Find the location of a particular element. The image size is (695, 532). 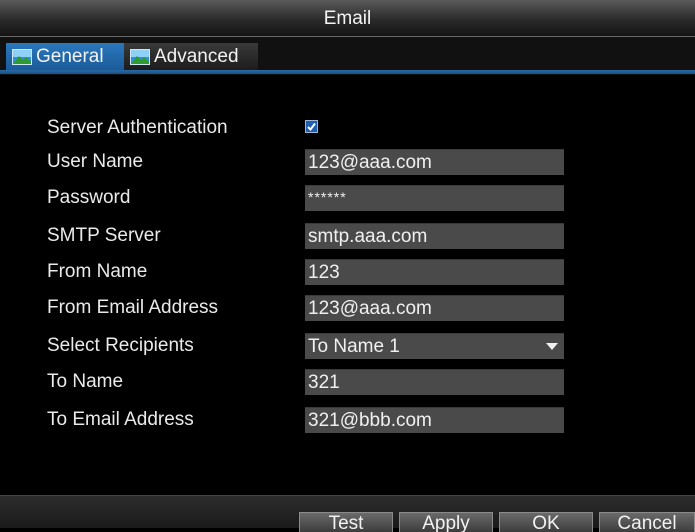

row-server-authentication: Server Authentication is located at coordinates (347, 127).